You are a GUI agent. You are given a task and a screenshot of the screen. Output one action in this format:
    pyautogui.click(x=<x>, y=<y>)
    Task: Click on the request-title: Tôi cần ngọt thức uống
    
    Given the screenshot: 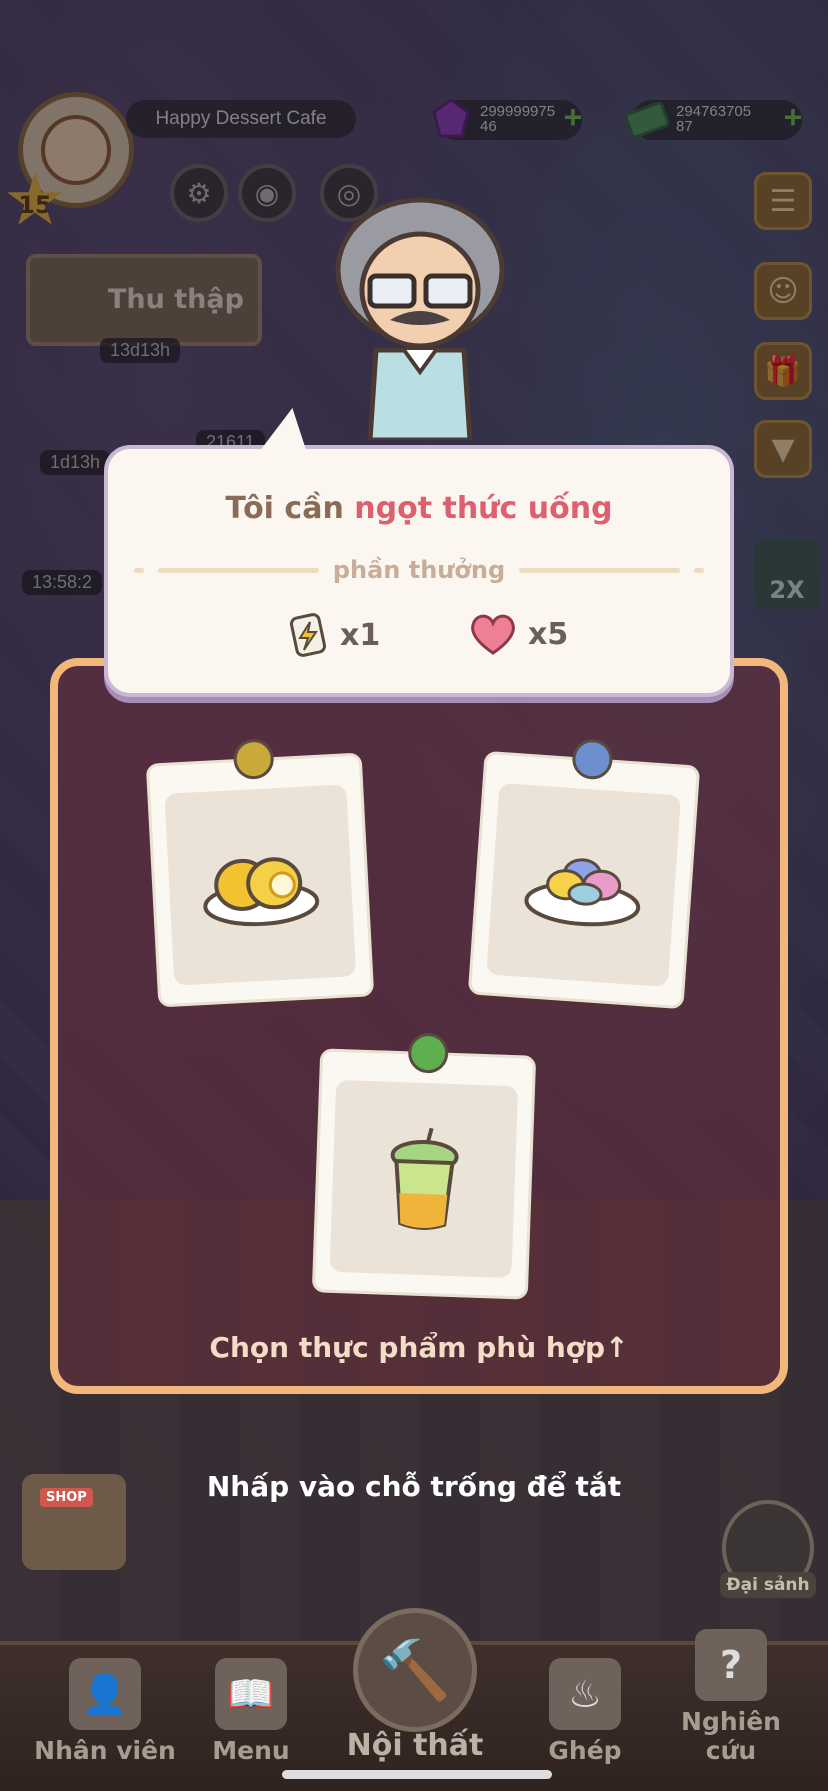 What is the action you would take?
    pyautogui.click(x=419, y=508)
    